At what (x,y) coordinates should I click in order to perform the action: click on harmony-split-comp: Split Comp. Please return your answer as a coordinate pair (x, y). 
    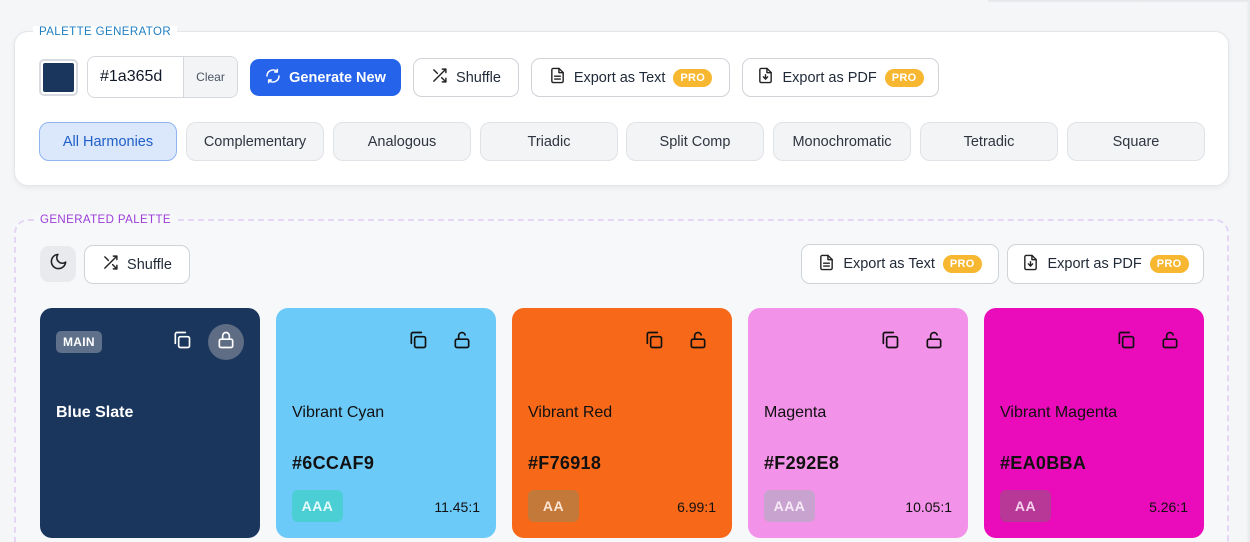
    Looking at the image, I should click on (695, 141).